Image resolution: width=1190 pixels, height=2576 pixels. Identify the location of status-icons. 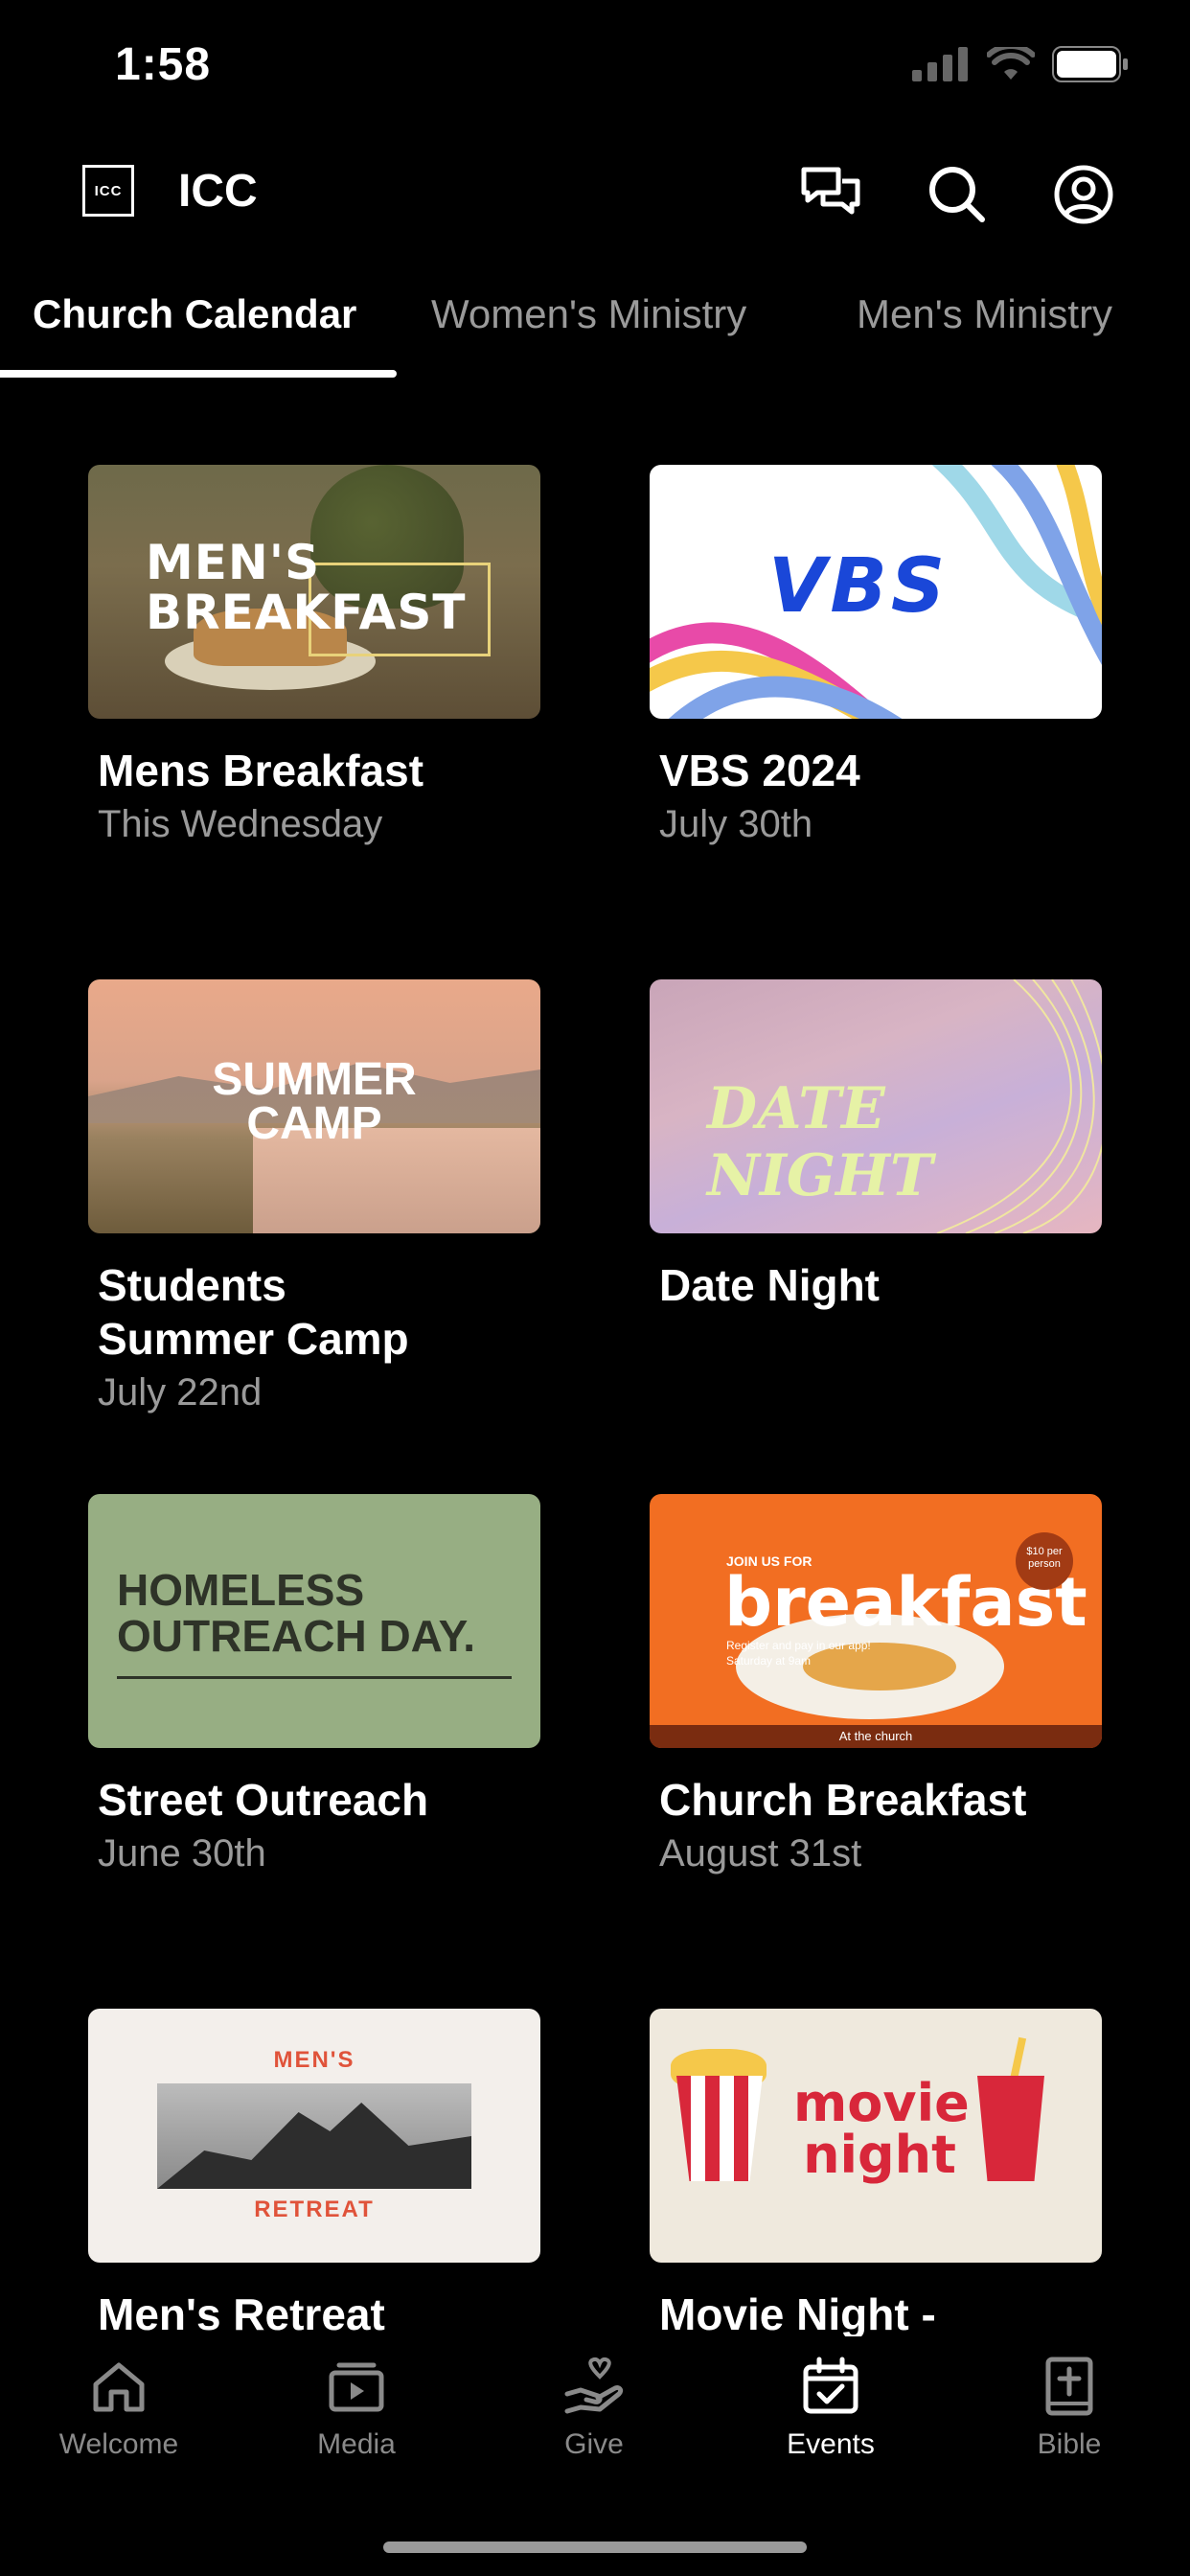
(1020, 64).